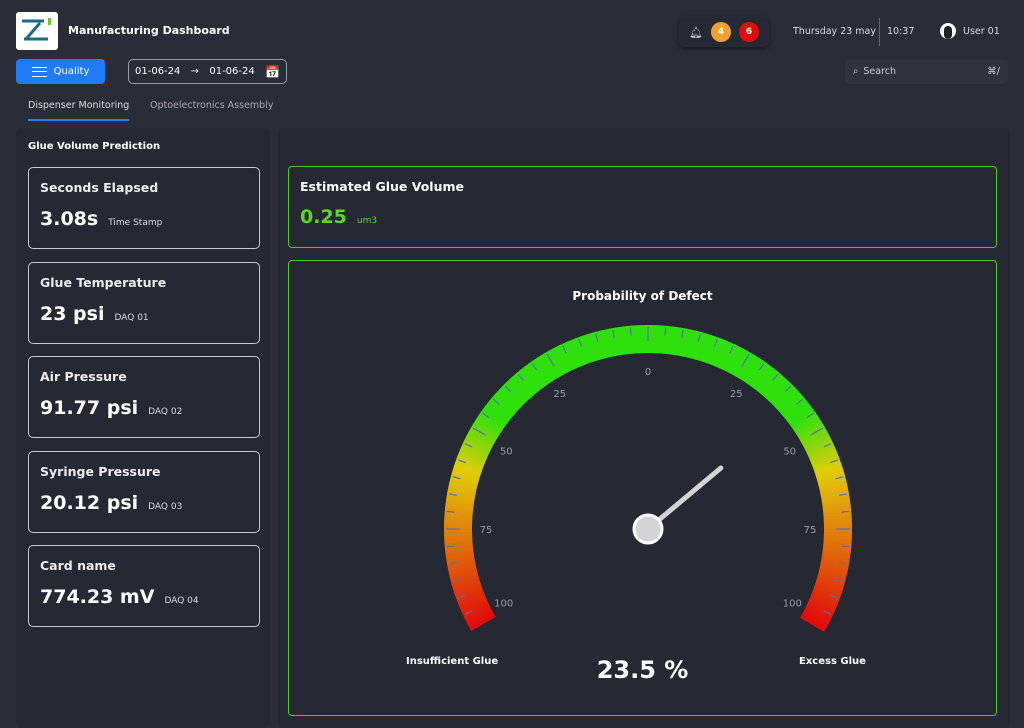  What do you see at coordinates (231, 71) in the screenshot?
I see `date-to: 01-06-24` at bounding box center [231, 71].